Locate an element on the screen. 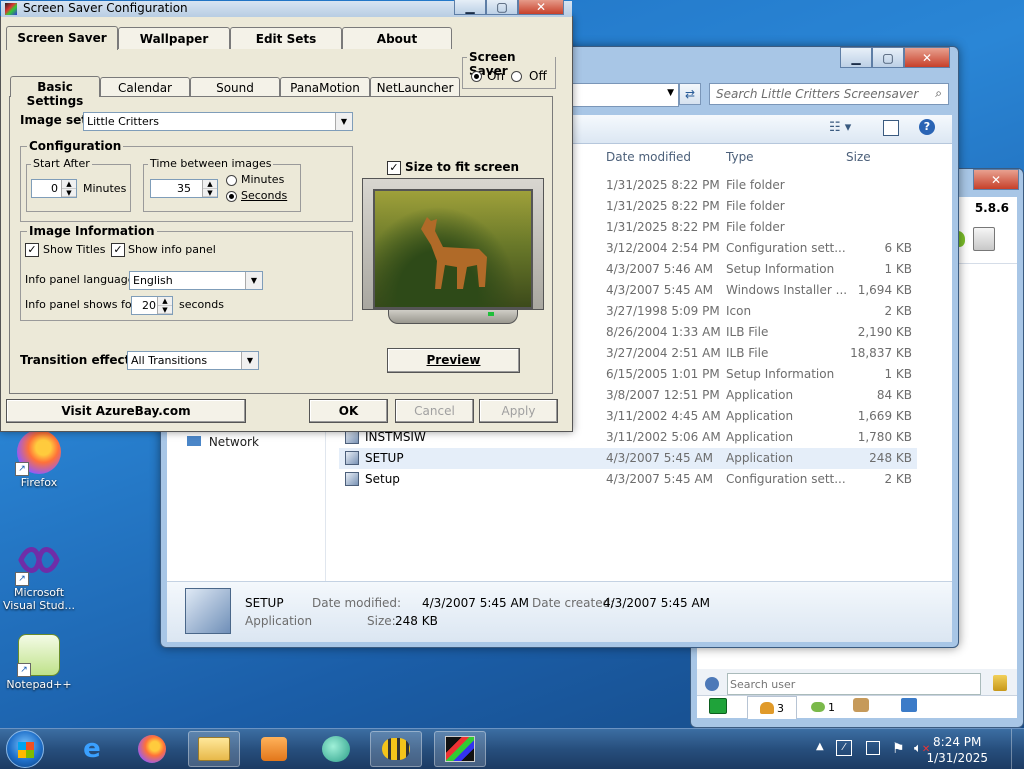 The width and height of the screenshot is (1024, 769). show-desktop-button is located at coordinates (1017, 749).